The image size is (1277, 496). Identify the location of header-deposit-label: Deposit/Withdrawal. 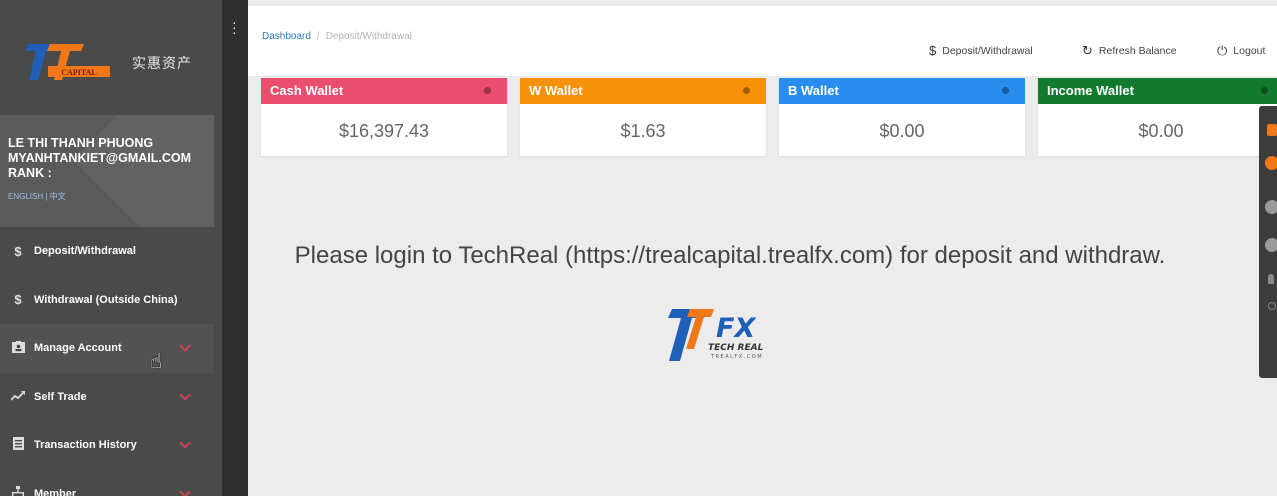
(987, 50).